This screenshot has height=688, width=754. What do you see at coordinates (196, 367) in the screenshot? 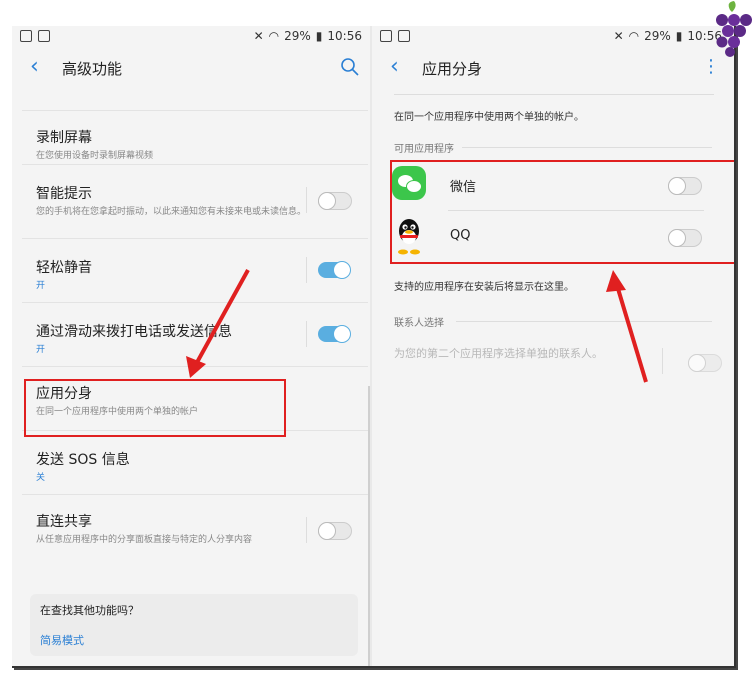
I see `arrow-left-head` at bounding box center [196, 367].